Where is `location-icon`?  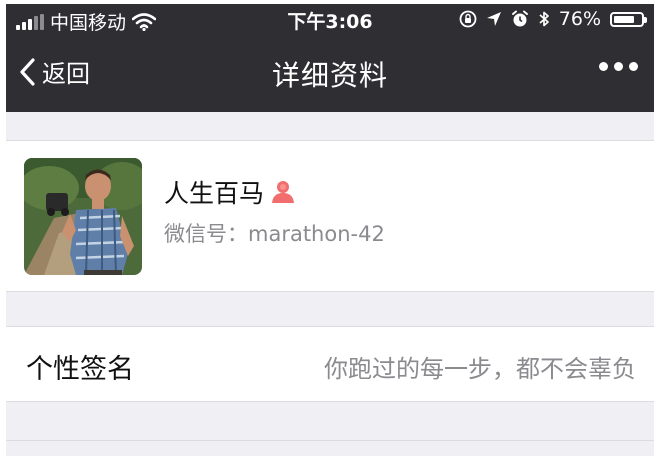 location-icon is located at coordinates (493, 19).